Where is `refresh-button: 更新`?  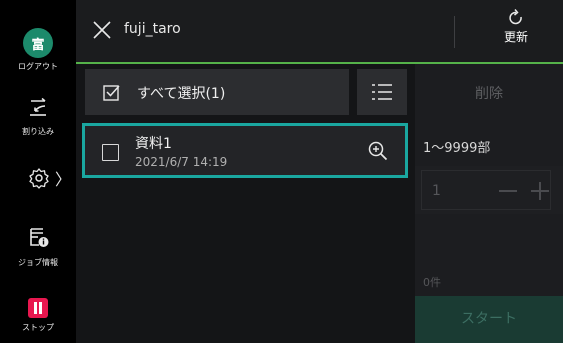 refresh-button: 更新 is located at coordinates (516, 31).